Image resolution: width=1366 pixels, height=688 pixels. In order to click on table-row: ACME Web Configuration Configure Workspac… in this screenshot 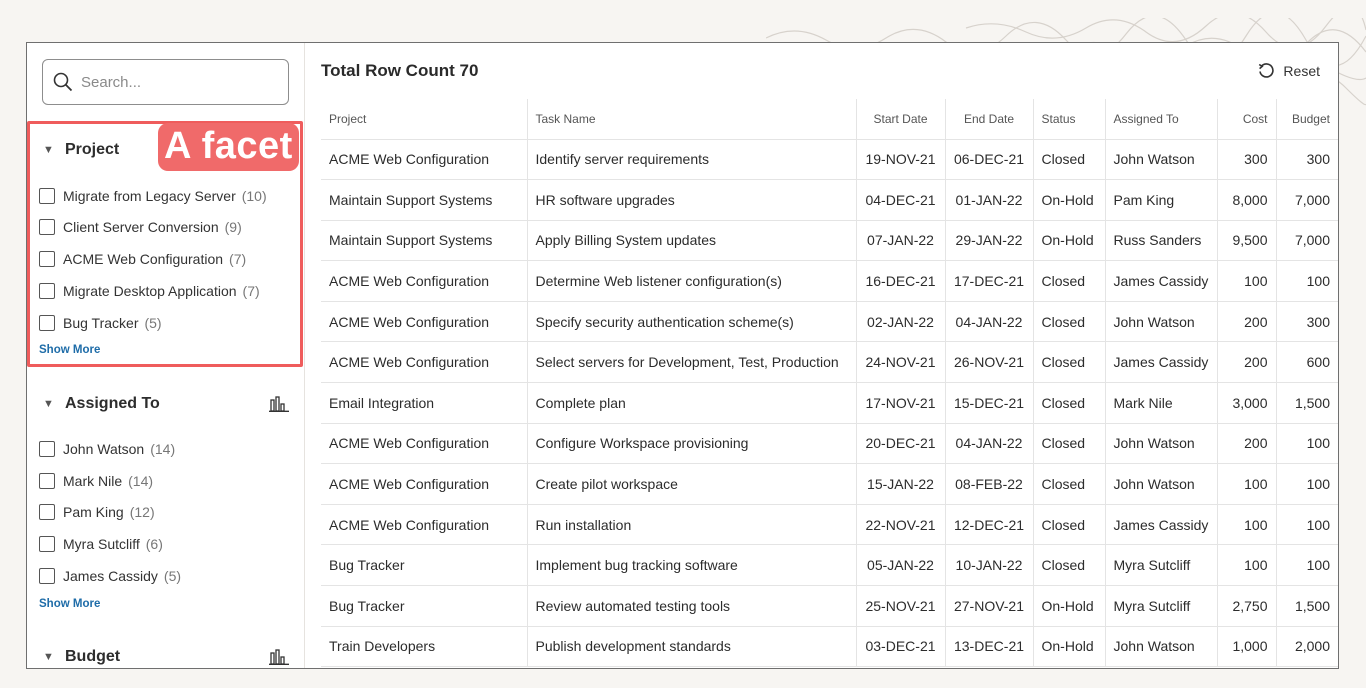, I will do `click(829, 444)`.